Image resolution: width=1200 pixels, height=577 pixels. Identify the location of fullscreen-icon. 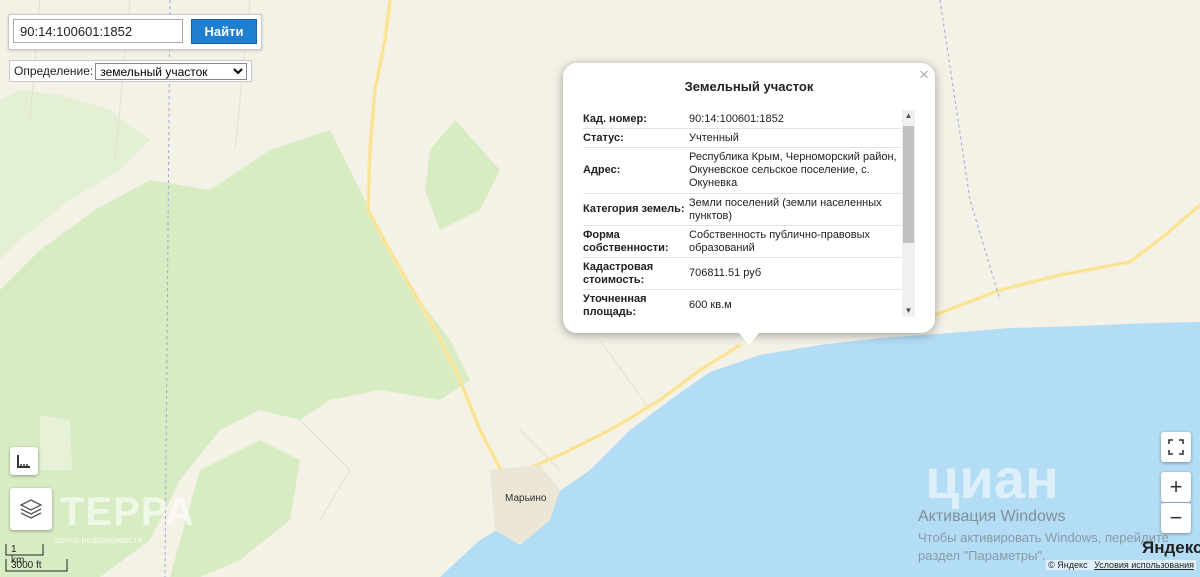
(1176, 447).